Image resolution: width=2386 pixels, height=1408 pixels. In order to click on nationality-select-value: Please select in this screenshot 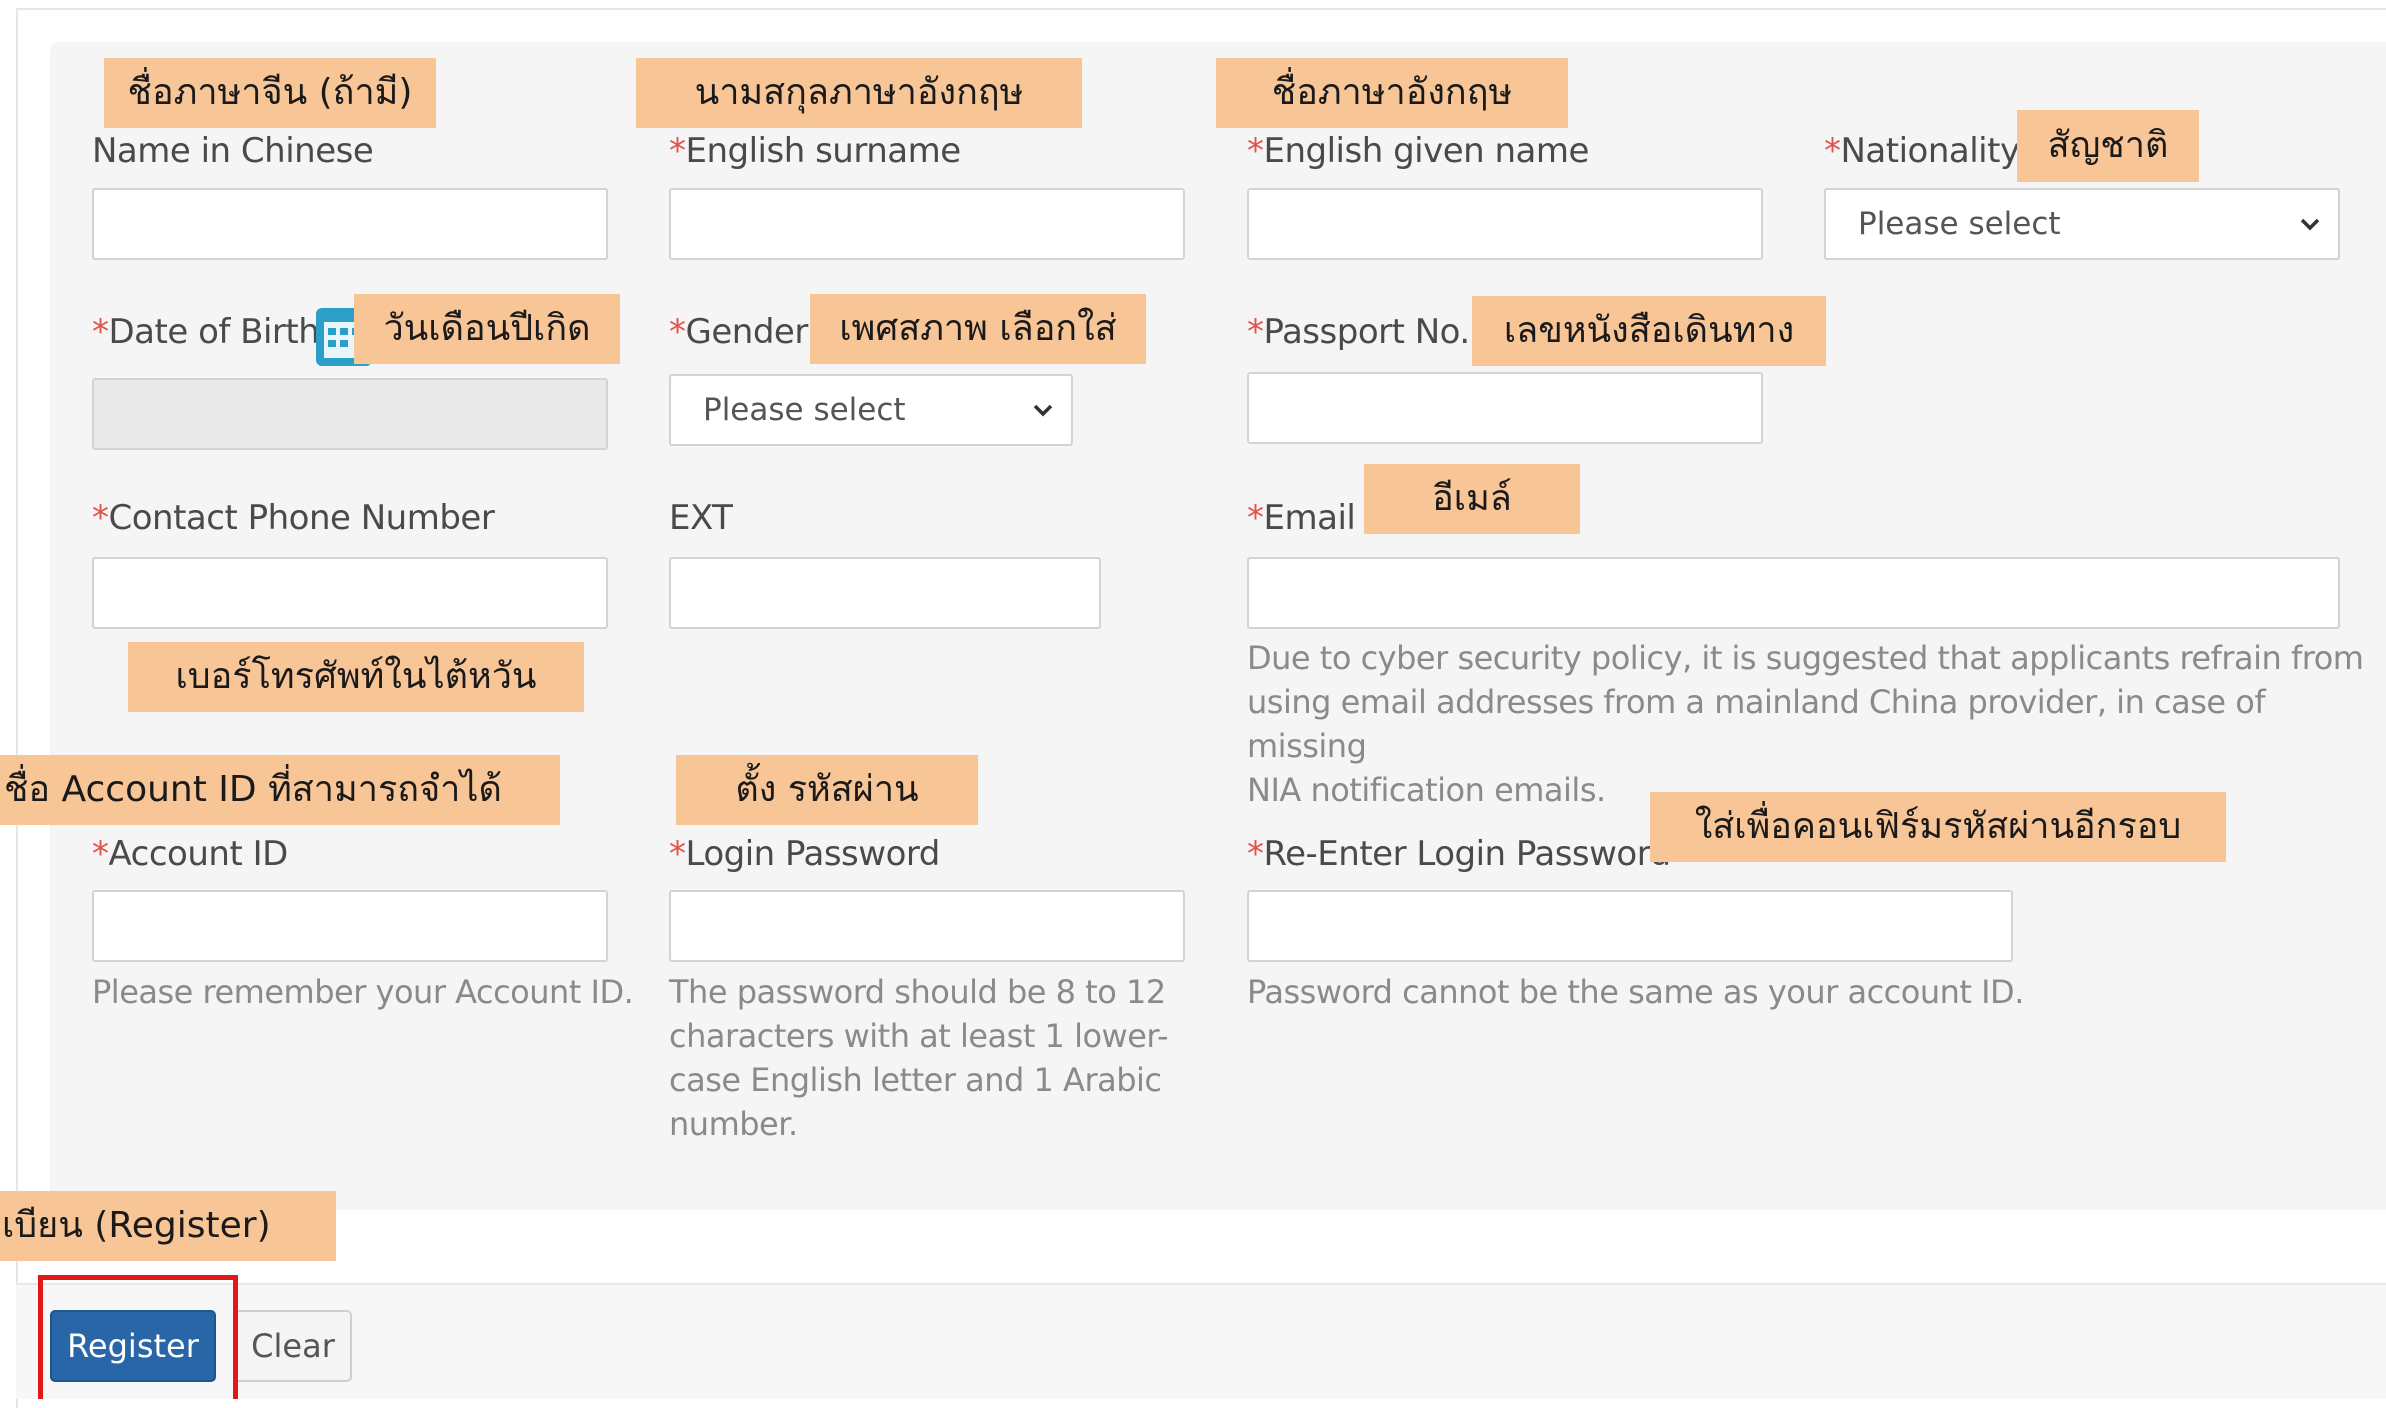, I will do `click(1959, 224)`.